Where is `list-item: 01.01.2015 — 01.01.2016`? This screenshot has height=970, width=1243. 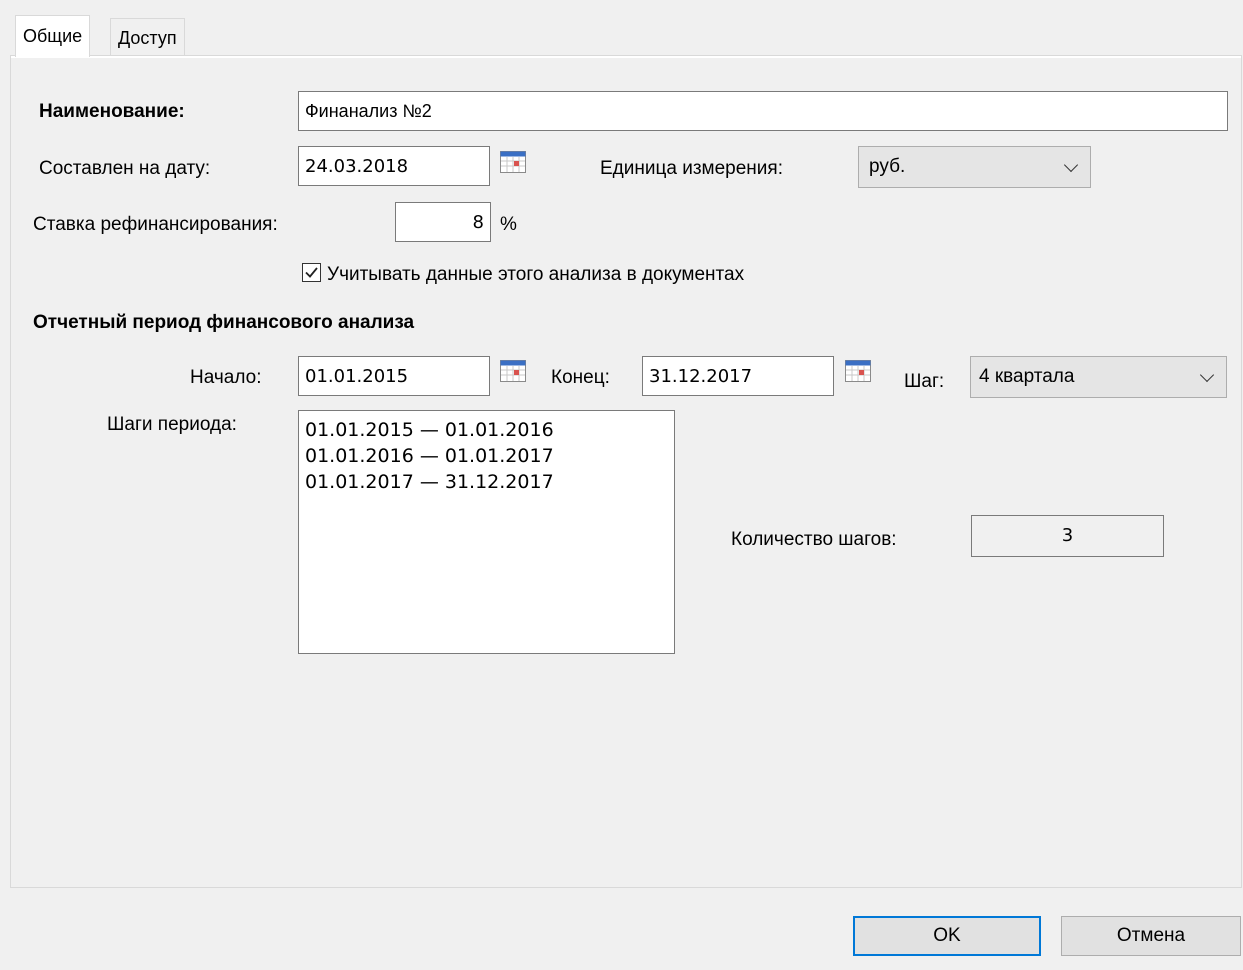
list-item: 01.01.2015 — 01.01.2016 is located at coordinates (486, 430).